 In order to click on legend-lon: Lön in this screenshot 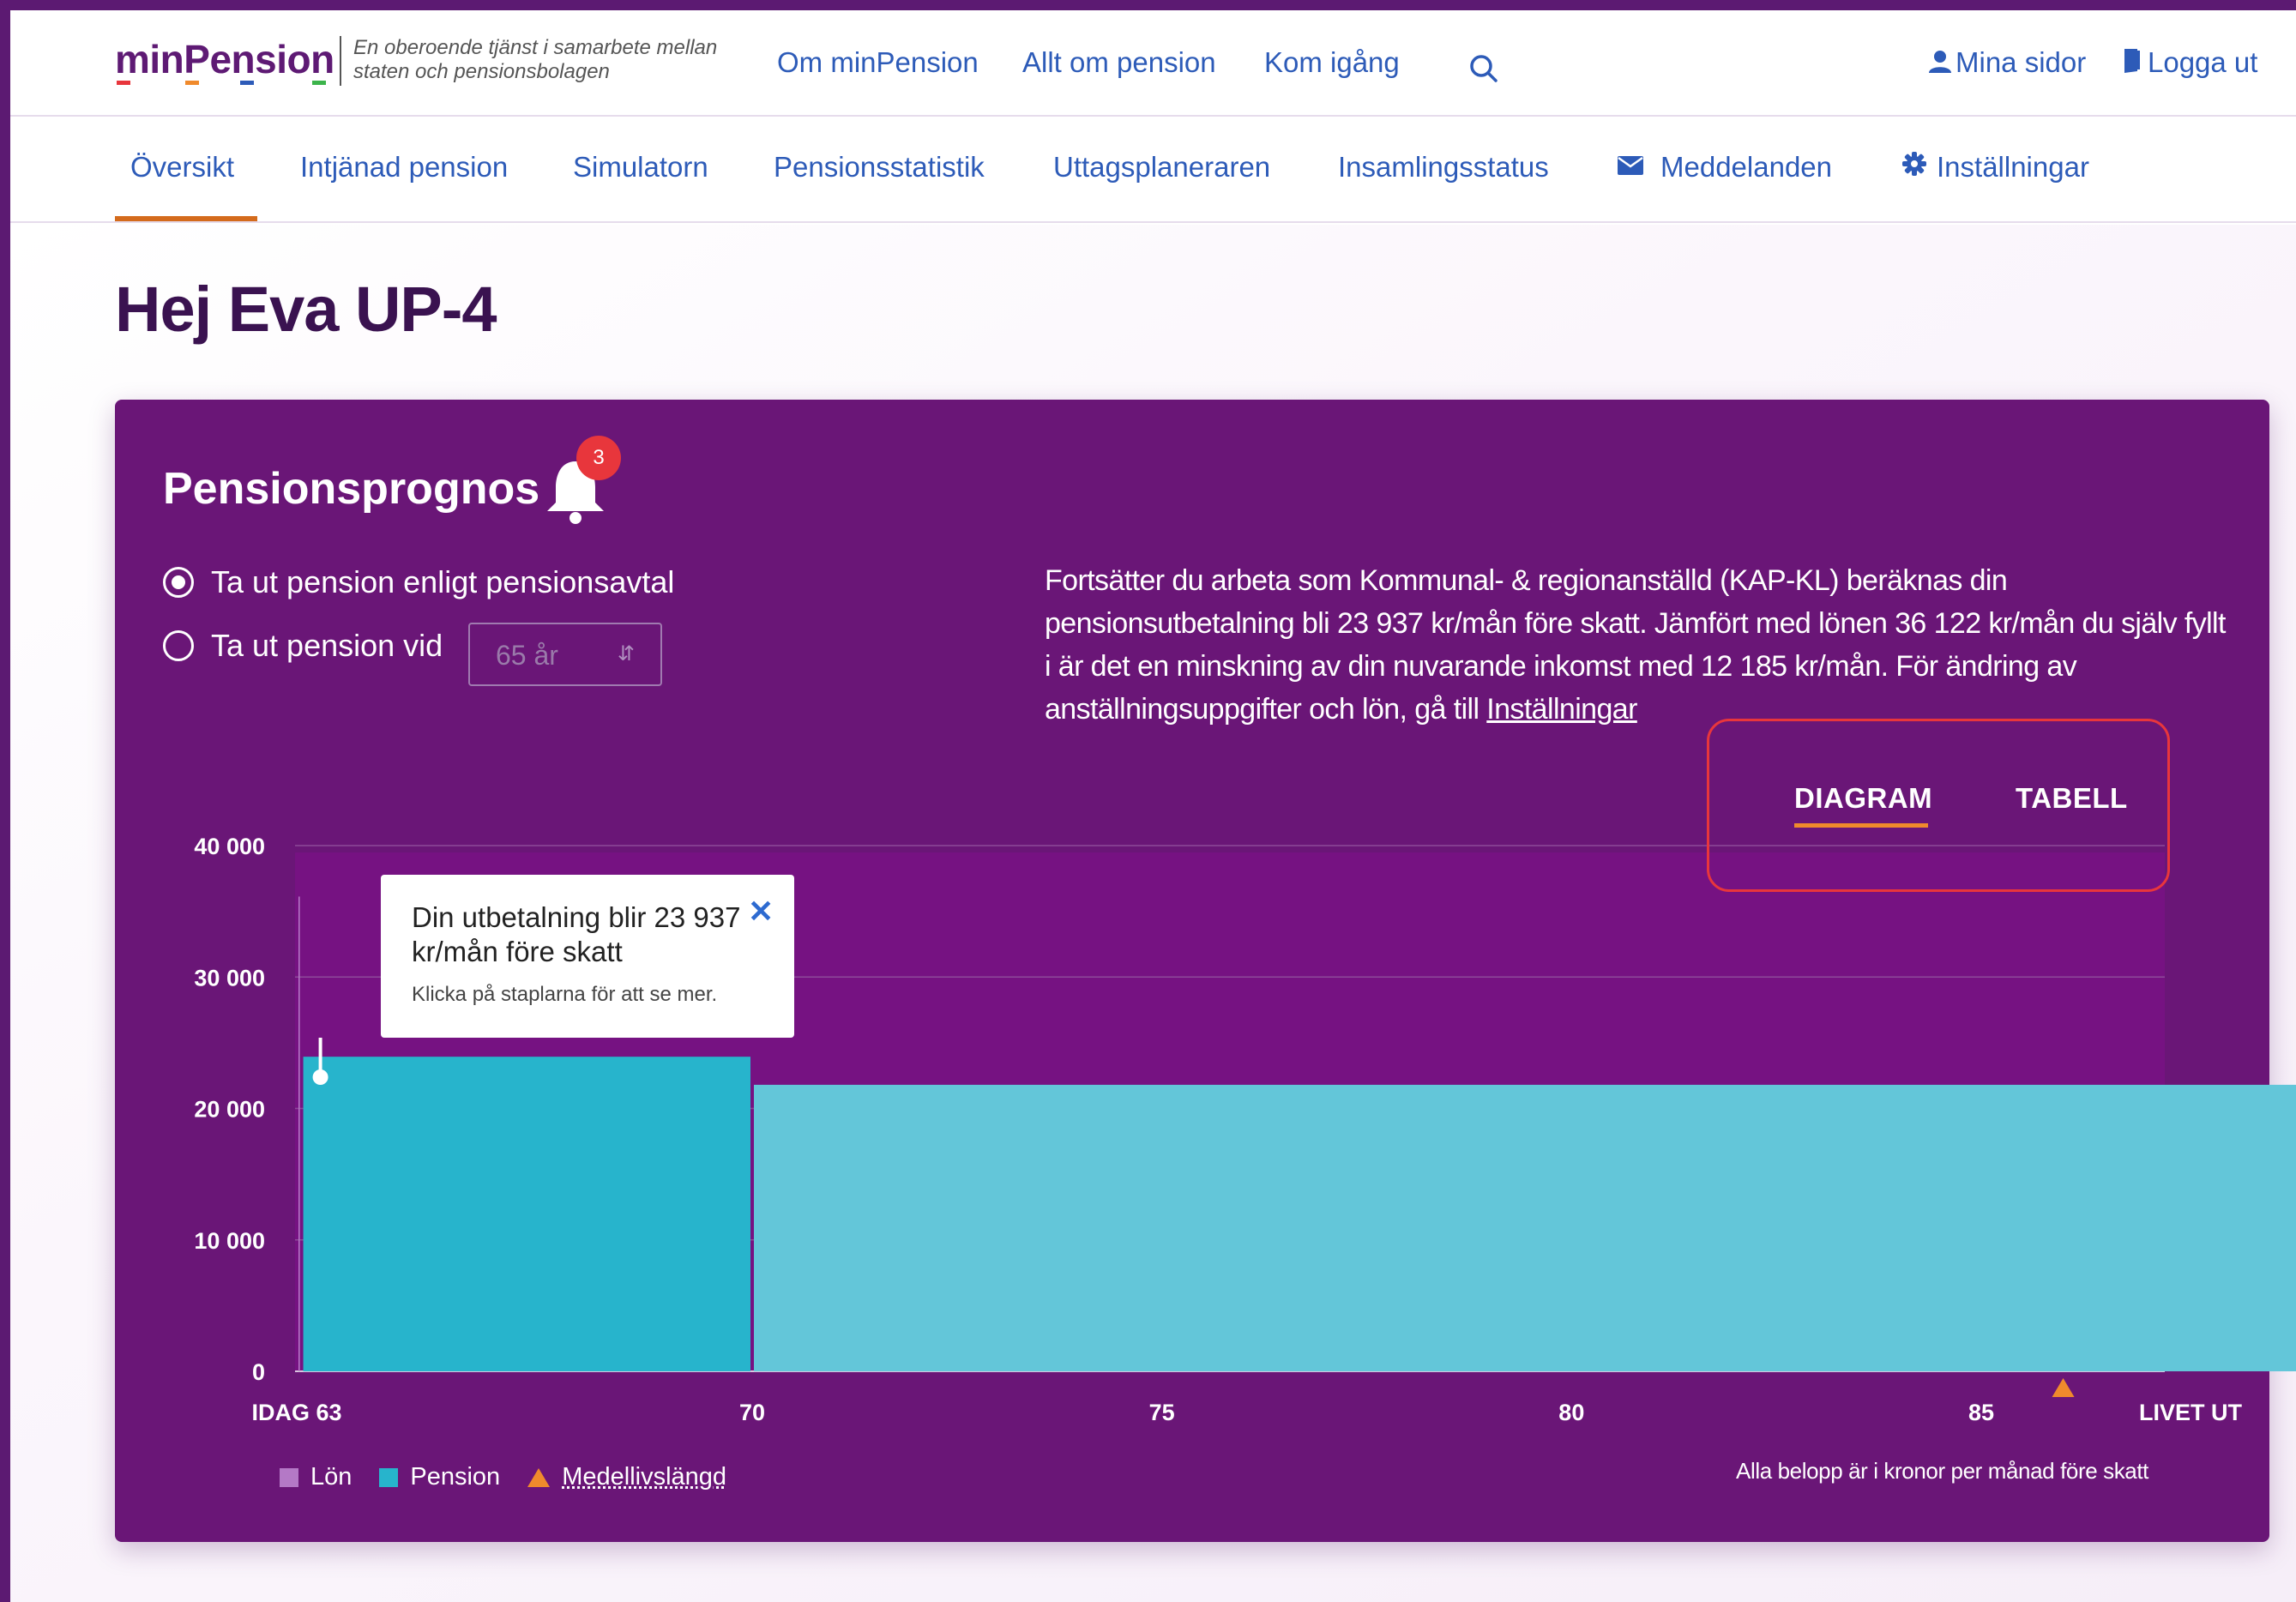, I will do `click(316, 1477)`.